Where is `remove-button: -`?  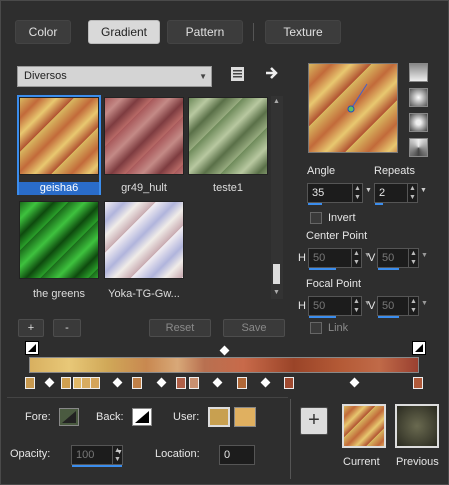 remove-button: - is located at coordinates (67, 328).